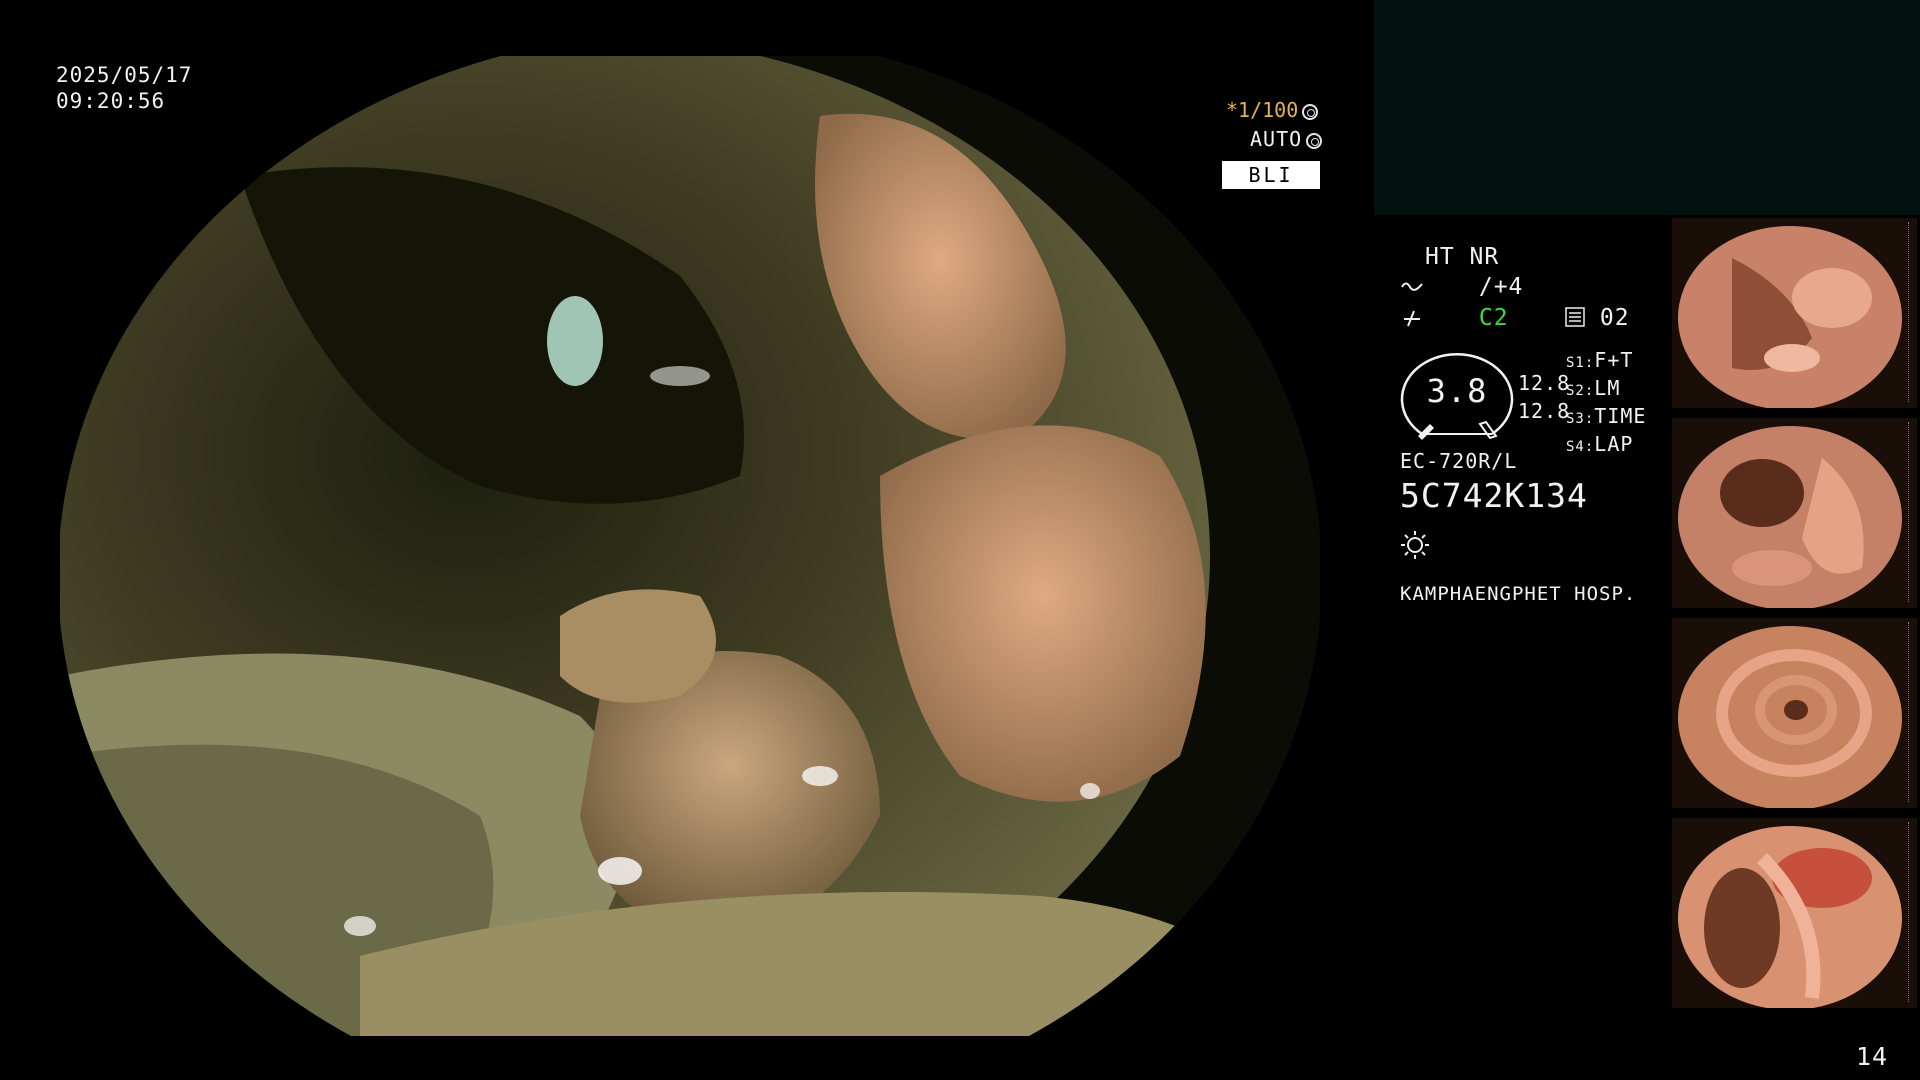 This screenshot has height=1080, width=1920. Describe the element at coordinates (1606, 416) in the screenshot. I see `switch-item: S3:TIME` at that location.